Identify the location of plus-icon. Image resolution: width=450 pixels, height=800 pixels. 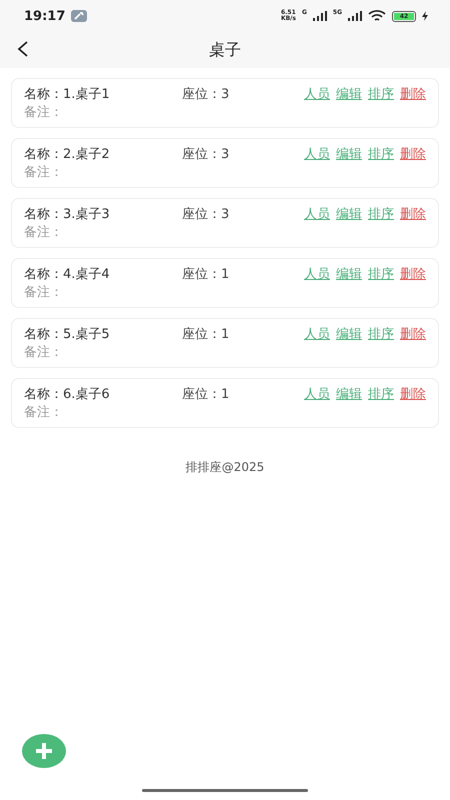
(44, 751).